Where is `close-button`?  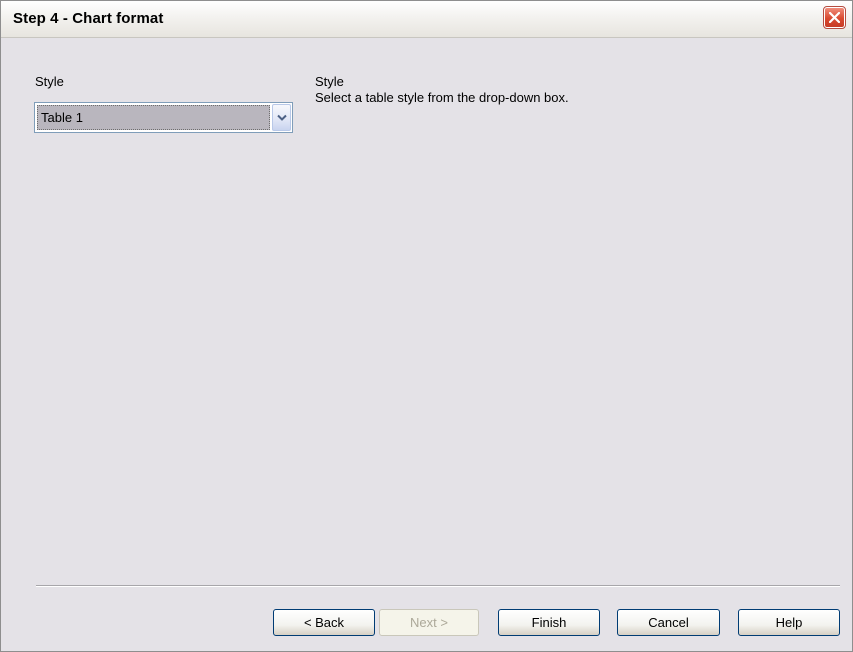
close-button is located at coordinates (834, 17).